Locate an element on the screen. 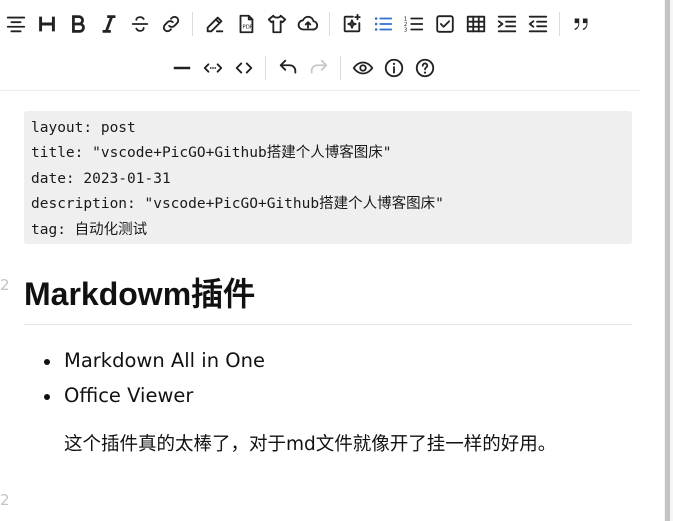 The width and height of the screenshot is (673, 521). strikethrough-button is located at coordinates (139, 24).